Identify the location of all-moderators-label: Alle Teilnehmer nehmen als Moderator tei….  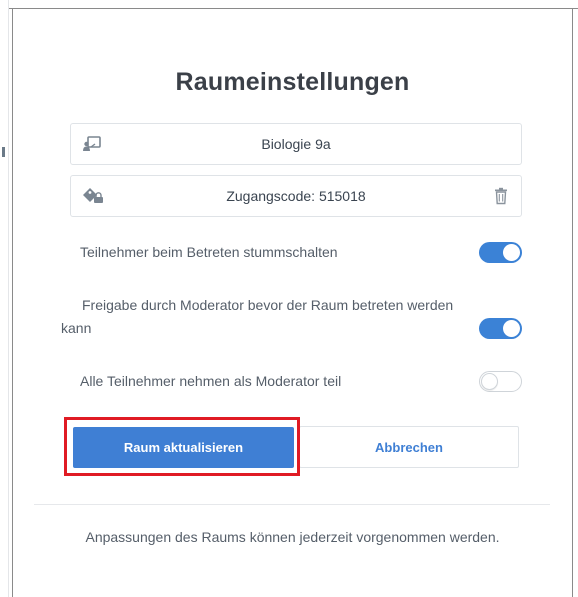
(211, 381).